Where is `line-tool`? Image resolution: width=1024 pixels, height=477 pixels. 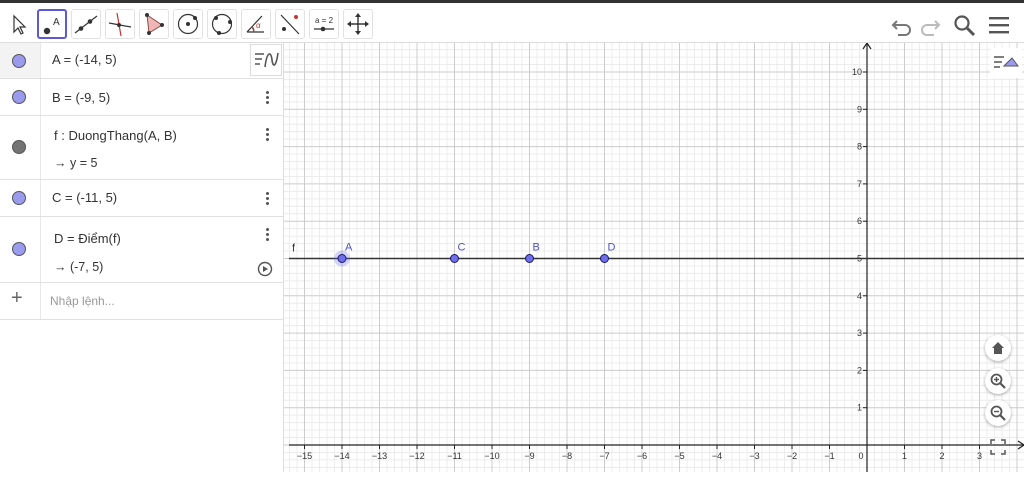 line-tool is located at coordinates (86, 24).